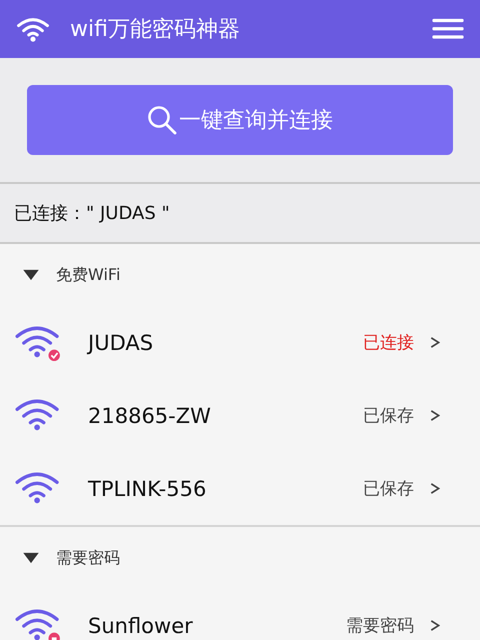 This screenshot has width=480, height=640. What do you see at coordinates (380, 626) in the screenshot?
I see `network-status: 需要密码` at bounding box center [380, 626].